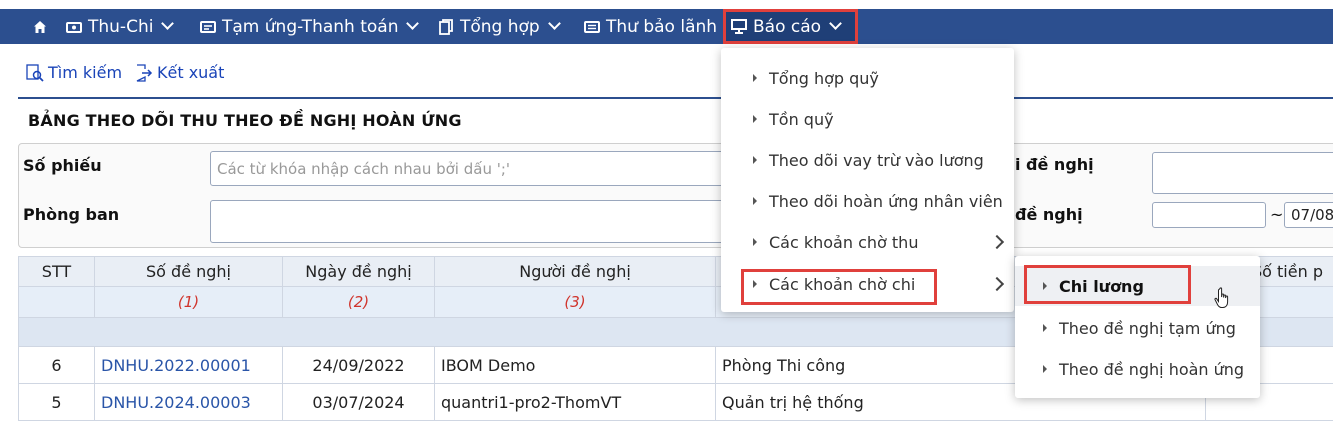  Describe the element at coordinates (886, 201) in the screenshot. I see `menu-item-label: Theo dõi hoàn ứng nhân viên` at that location.